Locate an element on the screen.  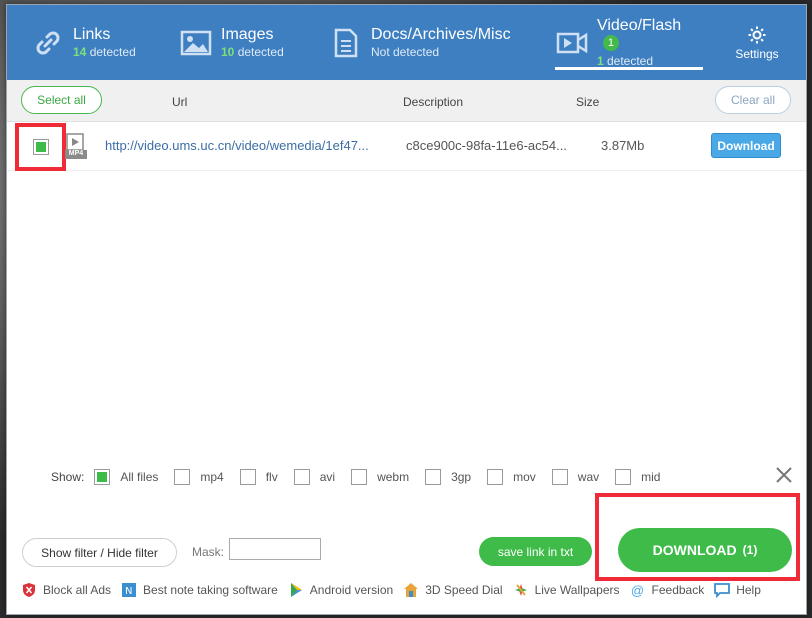
filter-option-label: flv is located at coordinates (271, 477).